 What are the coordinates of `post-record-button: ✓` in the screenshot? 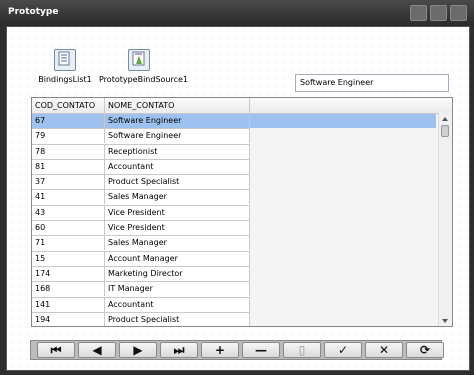 It's located at (343, 350).